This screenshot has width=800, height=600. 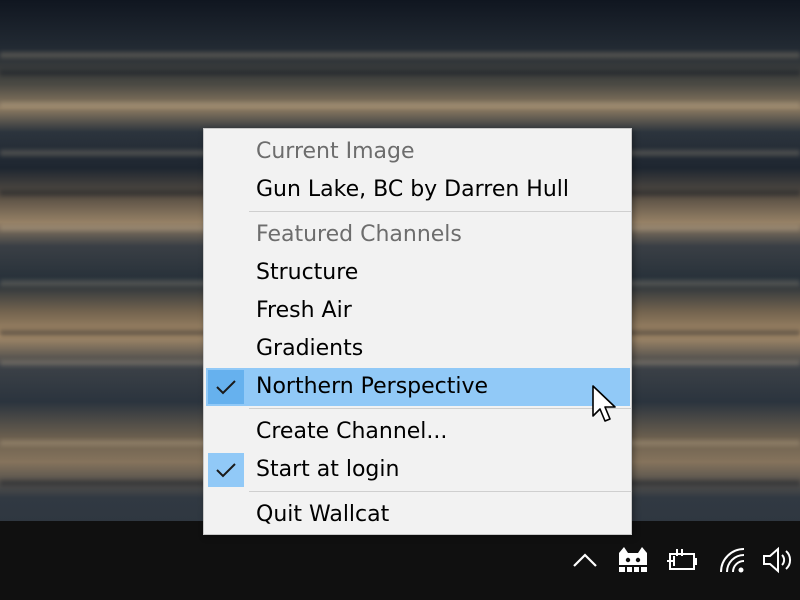 What do you see at coordinates (732, 560) in the screenshot?
I see `wifi-icon` at bounding box center [732, 560].